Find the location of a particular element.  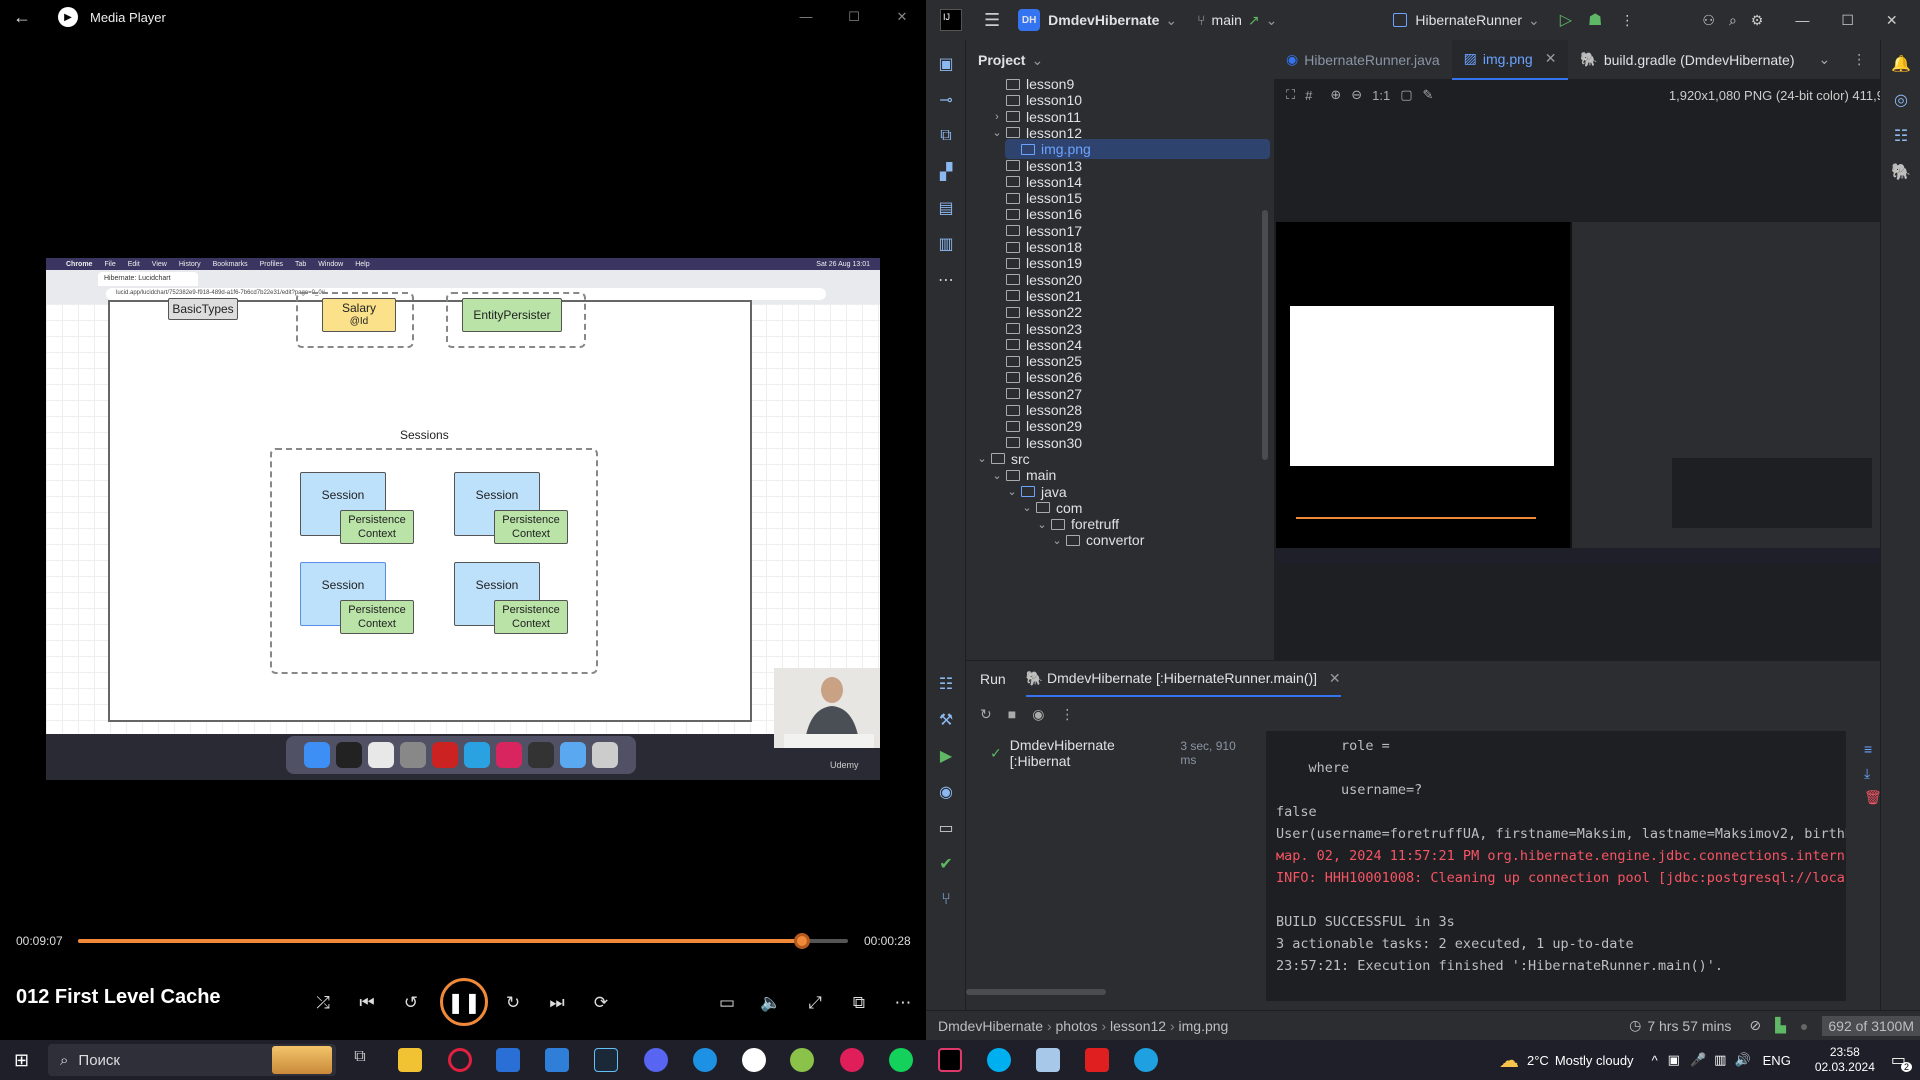

debug-icon: ☗ is located at coordinates (1595, 20).